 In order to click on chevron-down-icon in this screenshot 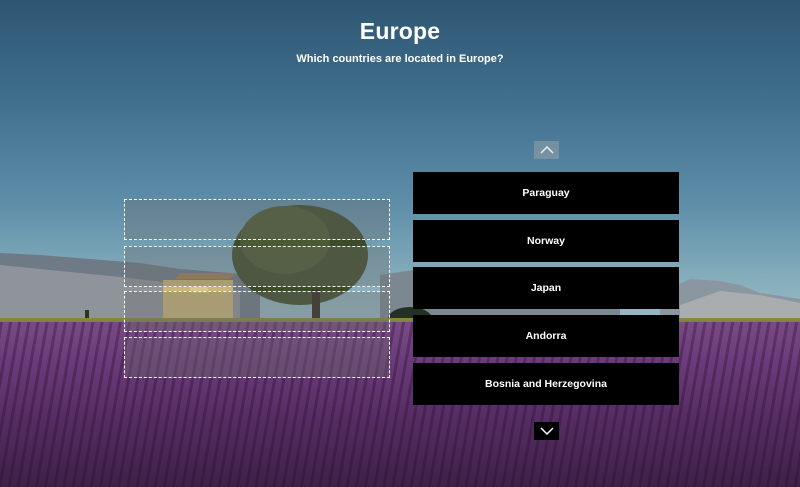, I will do `click(546, 431)`.